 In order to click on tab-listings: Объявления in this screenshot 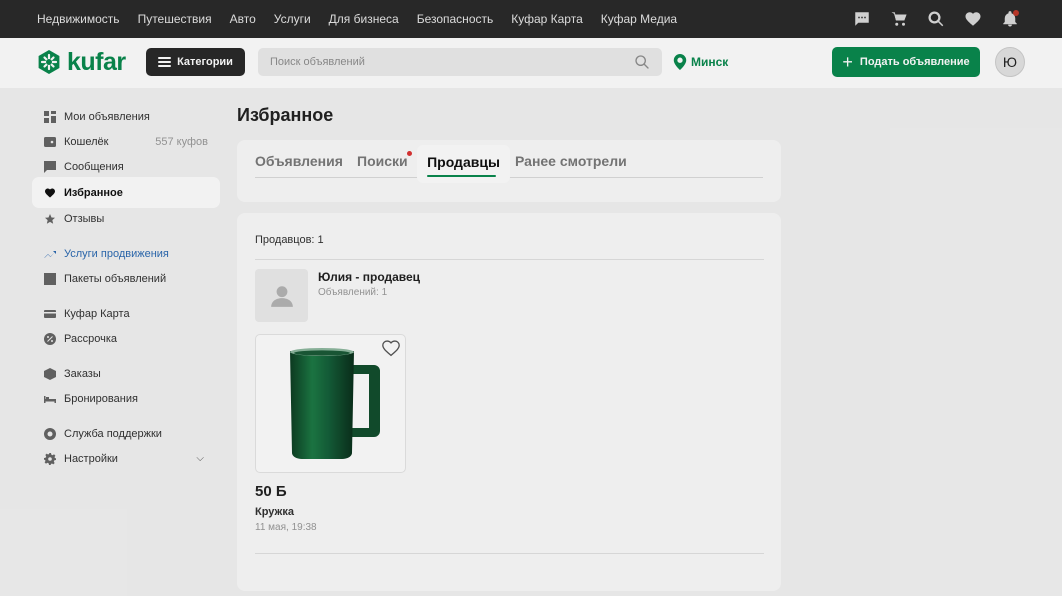, I will do `click(299, 161)`.